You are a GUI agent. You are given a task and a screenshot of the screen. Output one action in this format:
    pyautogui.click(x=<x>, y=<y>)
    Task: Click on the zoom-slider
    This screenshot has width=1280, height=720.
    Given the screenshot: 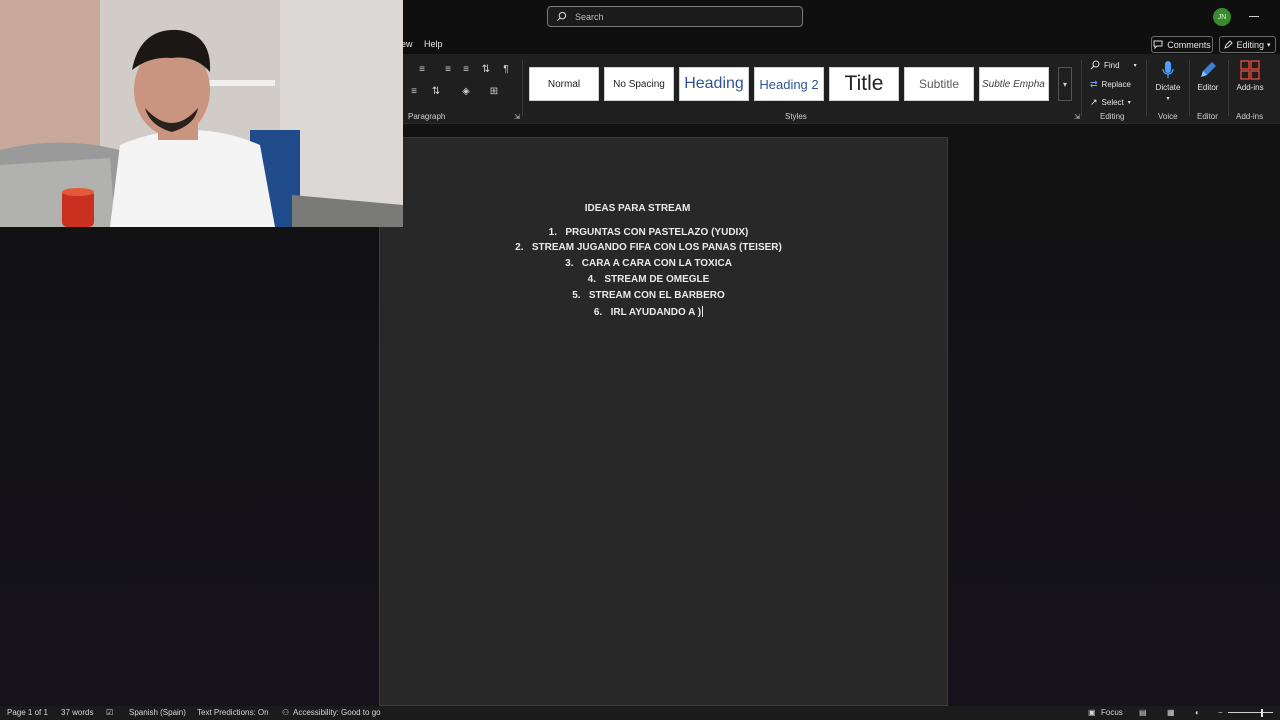 What is the action you would take?
    pyautogui.click(x=1250, y=712)
    